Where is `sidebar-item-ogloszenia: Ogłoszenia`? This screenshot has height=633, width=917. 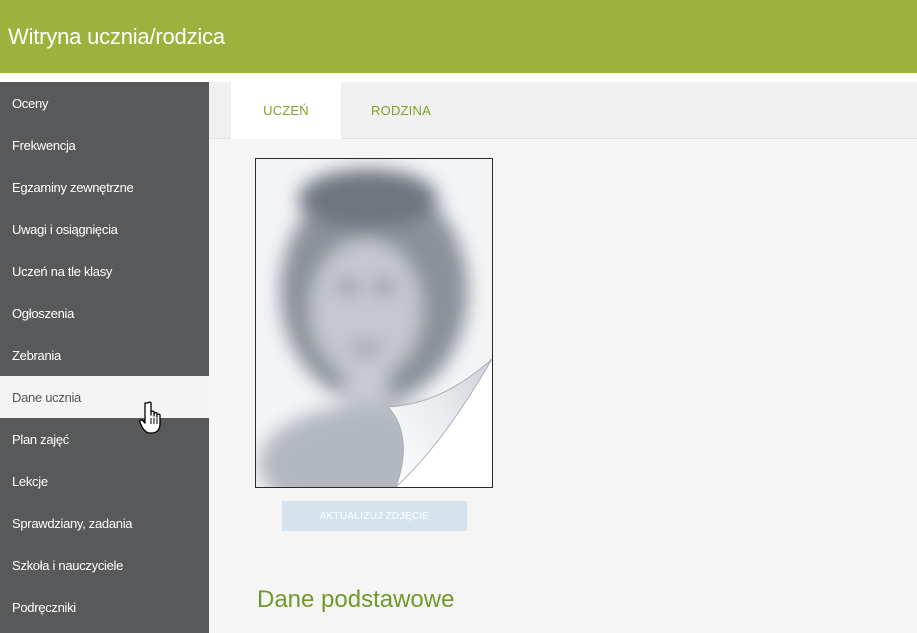 sidebar-item-ogloszenia: Ogłoszenia is located at coordinates (104, 313).